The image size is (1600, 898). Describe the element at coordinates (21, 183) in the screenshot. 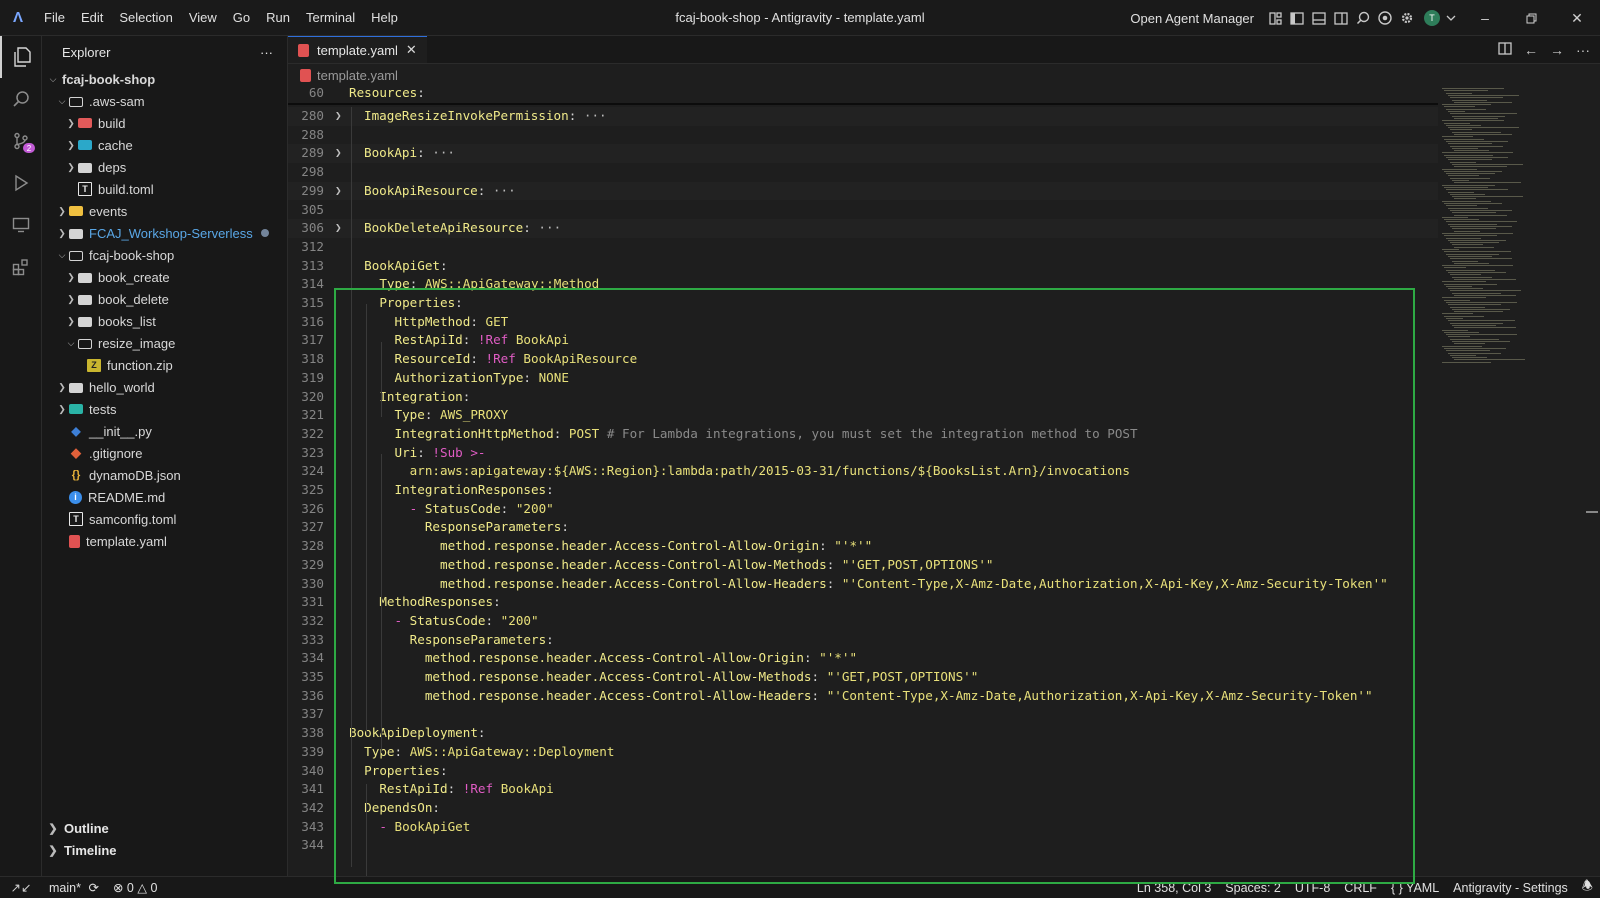

I see `run-debug-icon` at that location.